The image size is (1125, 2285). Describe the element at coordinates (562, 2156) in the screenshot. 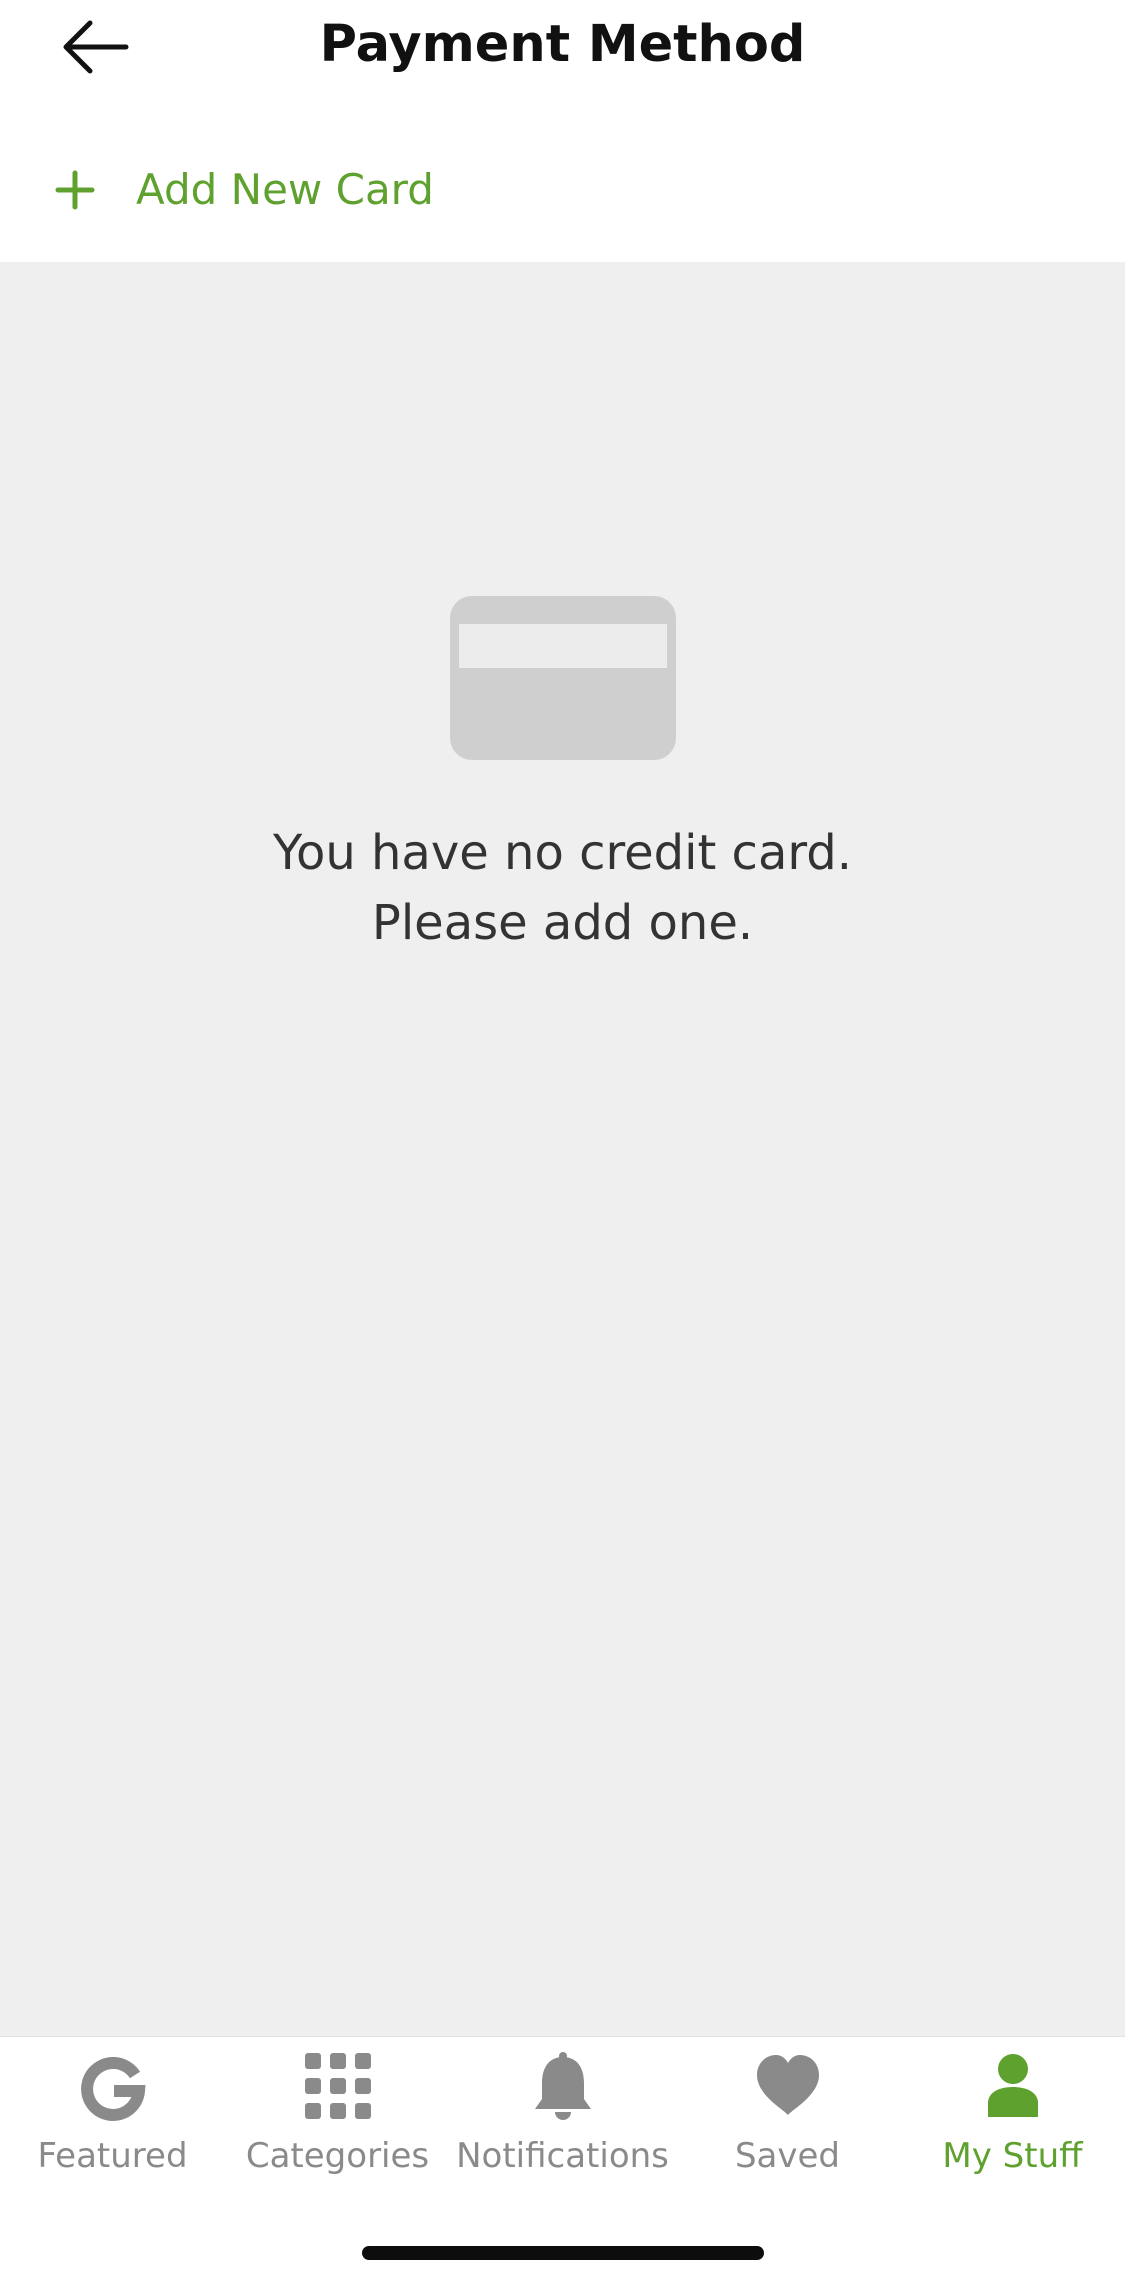

I see `tab-notifications-label: Notifications` at that location.